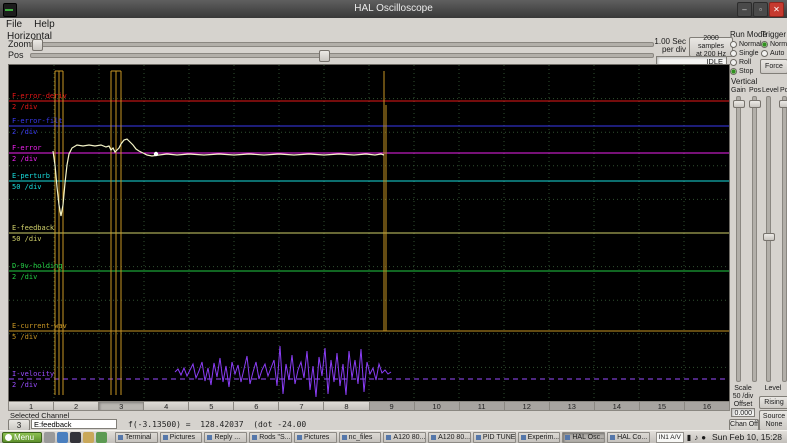 The height and width of the screenshot is (443, 787). I want to click on radio-icon, so click(733, 53).